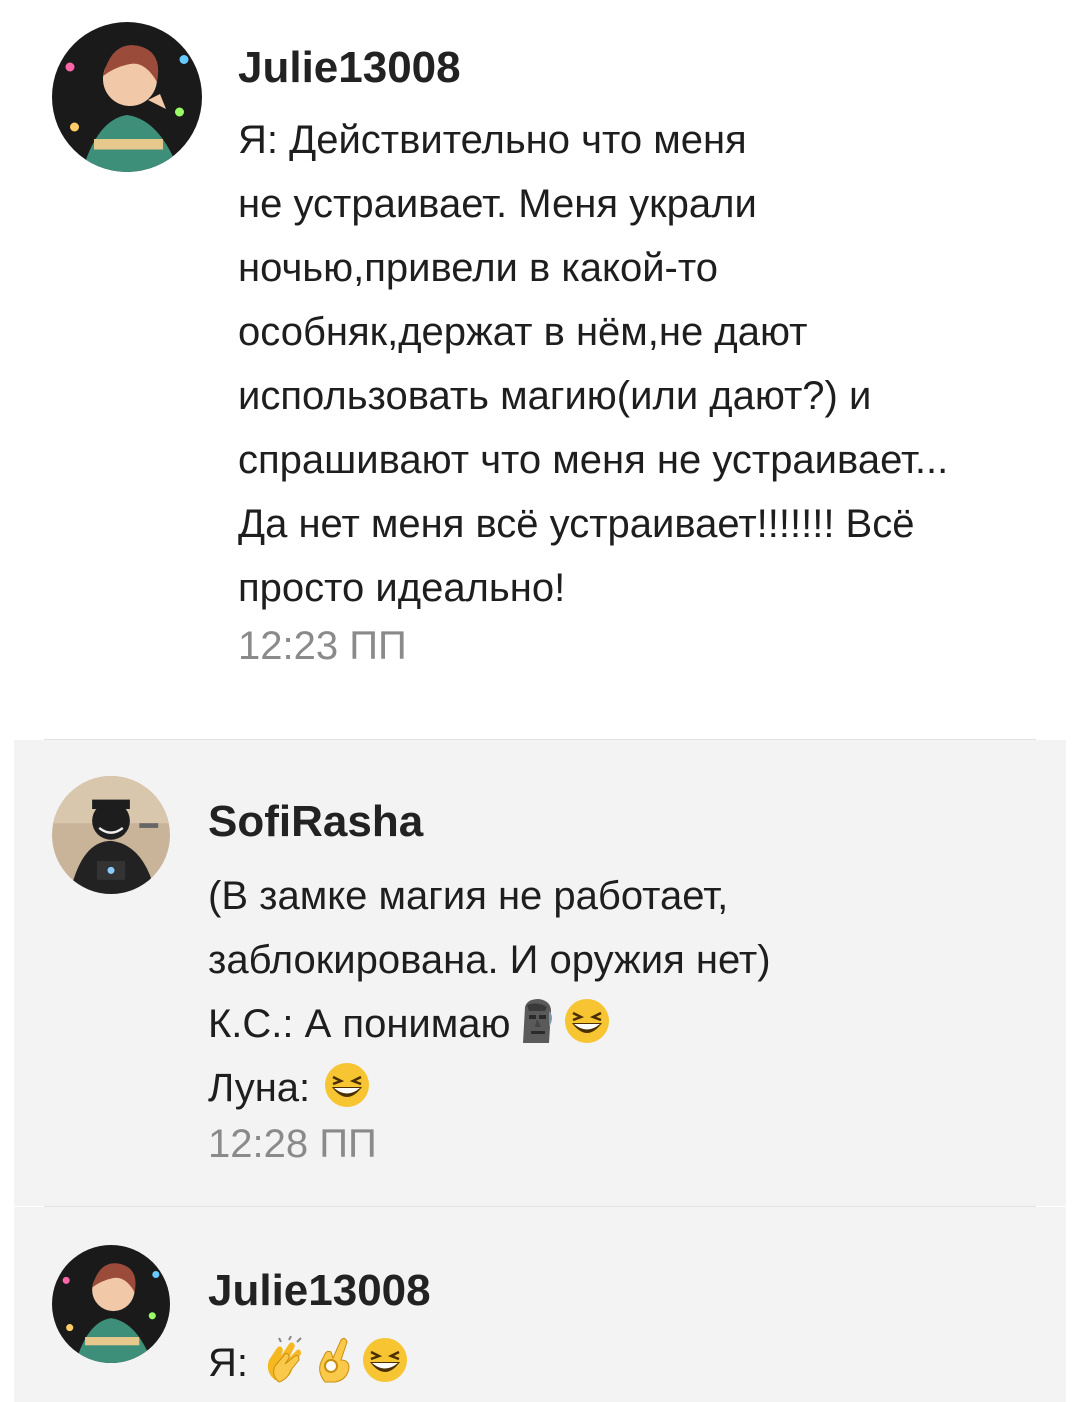 This screenshot has height=1402, width=1080. Describe the element at coordinates (523, 332) in the screenshot. I see `message-line: особняк,держат в нём,не дают` at that location.